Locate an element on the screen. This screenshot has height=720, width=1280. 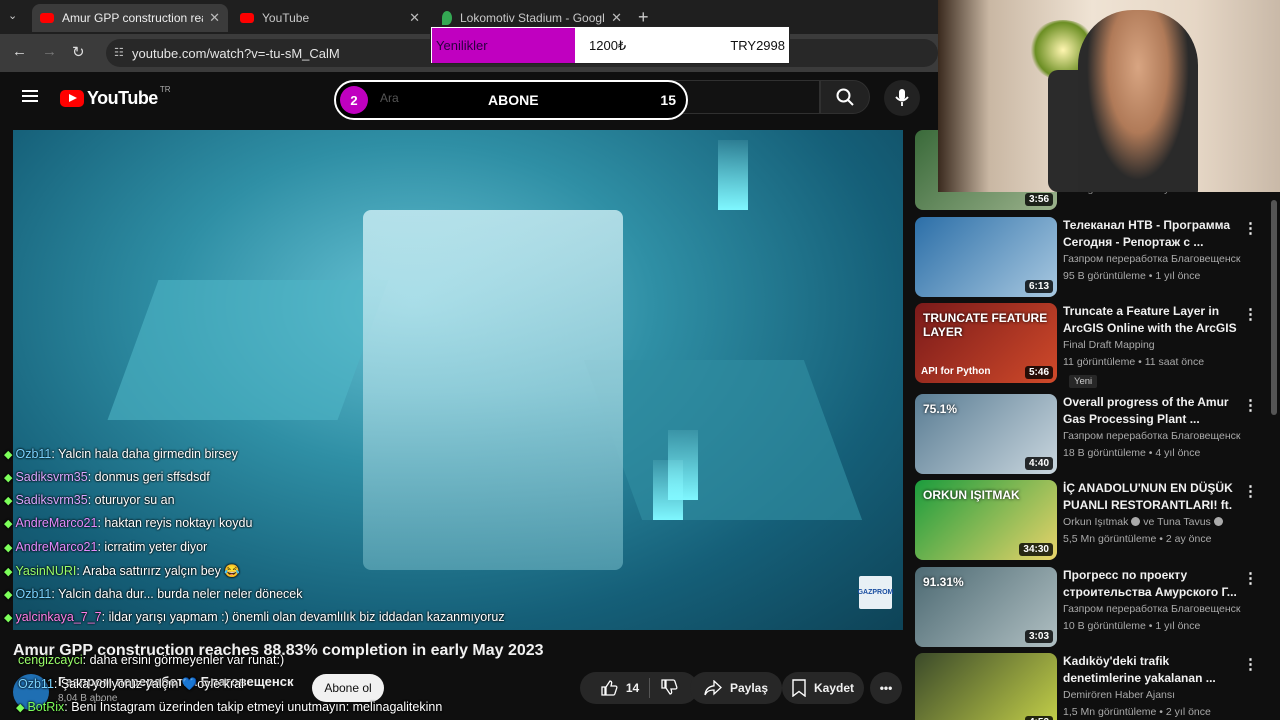
video-thumbnail: 91.31% 3:03 is located at coordinates (986, 607).